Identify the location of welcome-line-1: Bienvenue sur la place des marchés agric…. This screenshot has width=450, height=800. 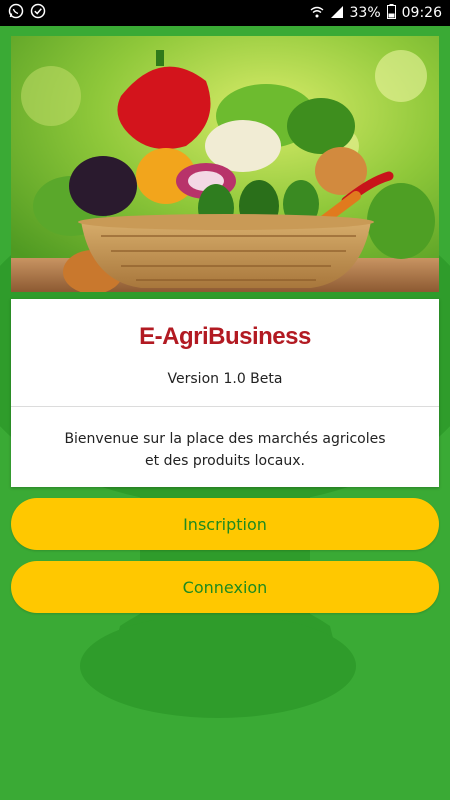
(225, 439).